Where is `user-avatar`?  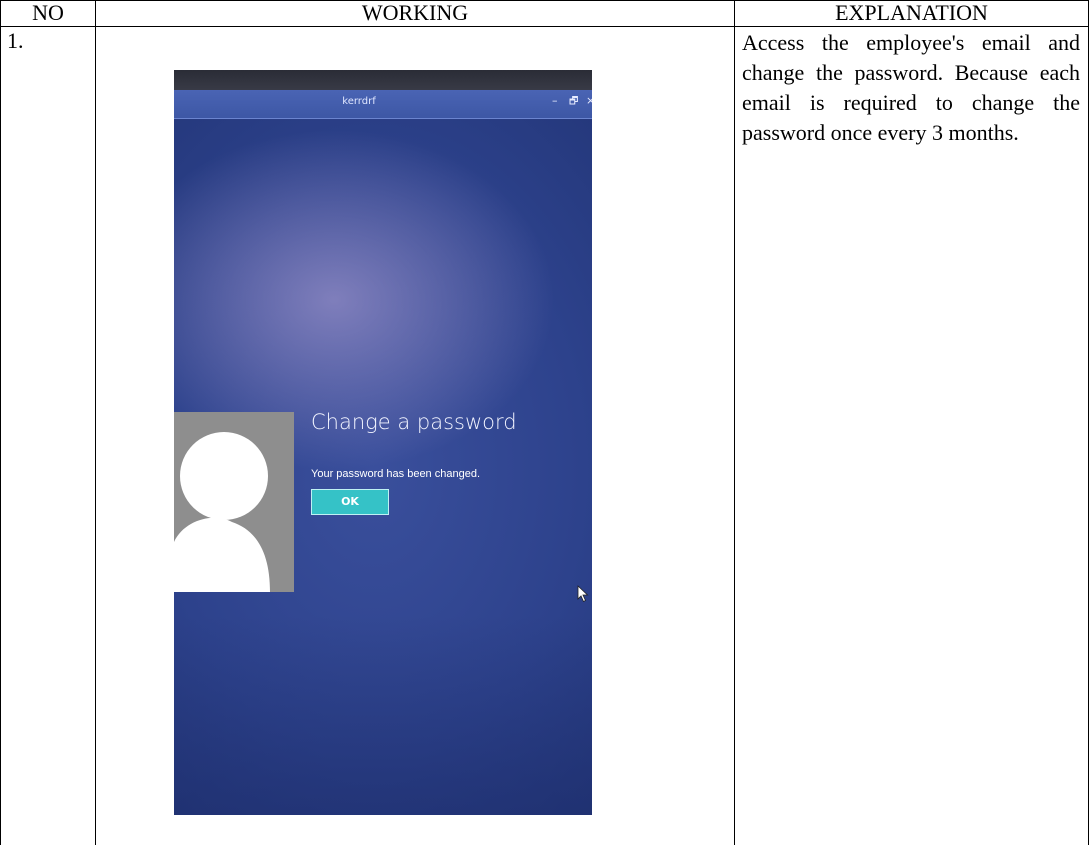
user-avatar is located at coordinates (234, 502).